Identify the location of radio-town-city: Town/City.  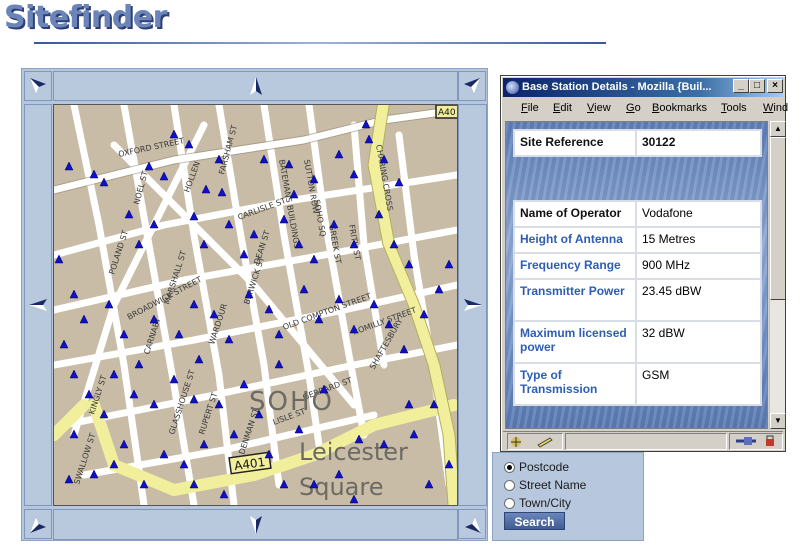
(537, 503).